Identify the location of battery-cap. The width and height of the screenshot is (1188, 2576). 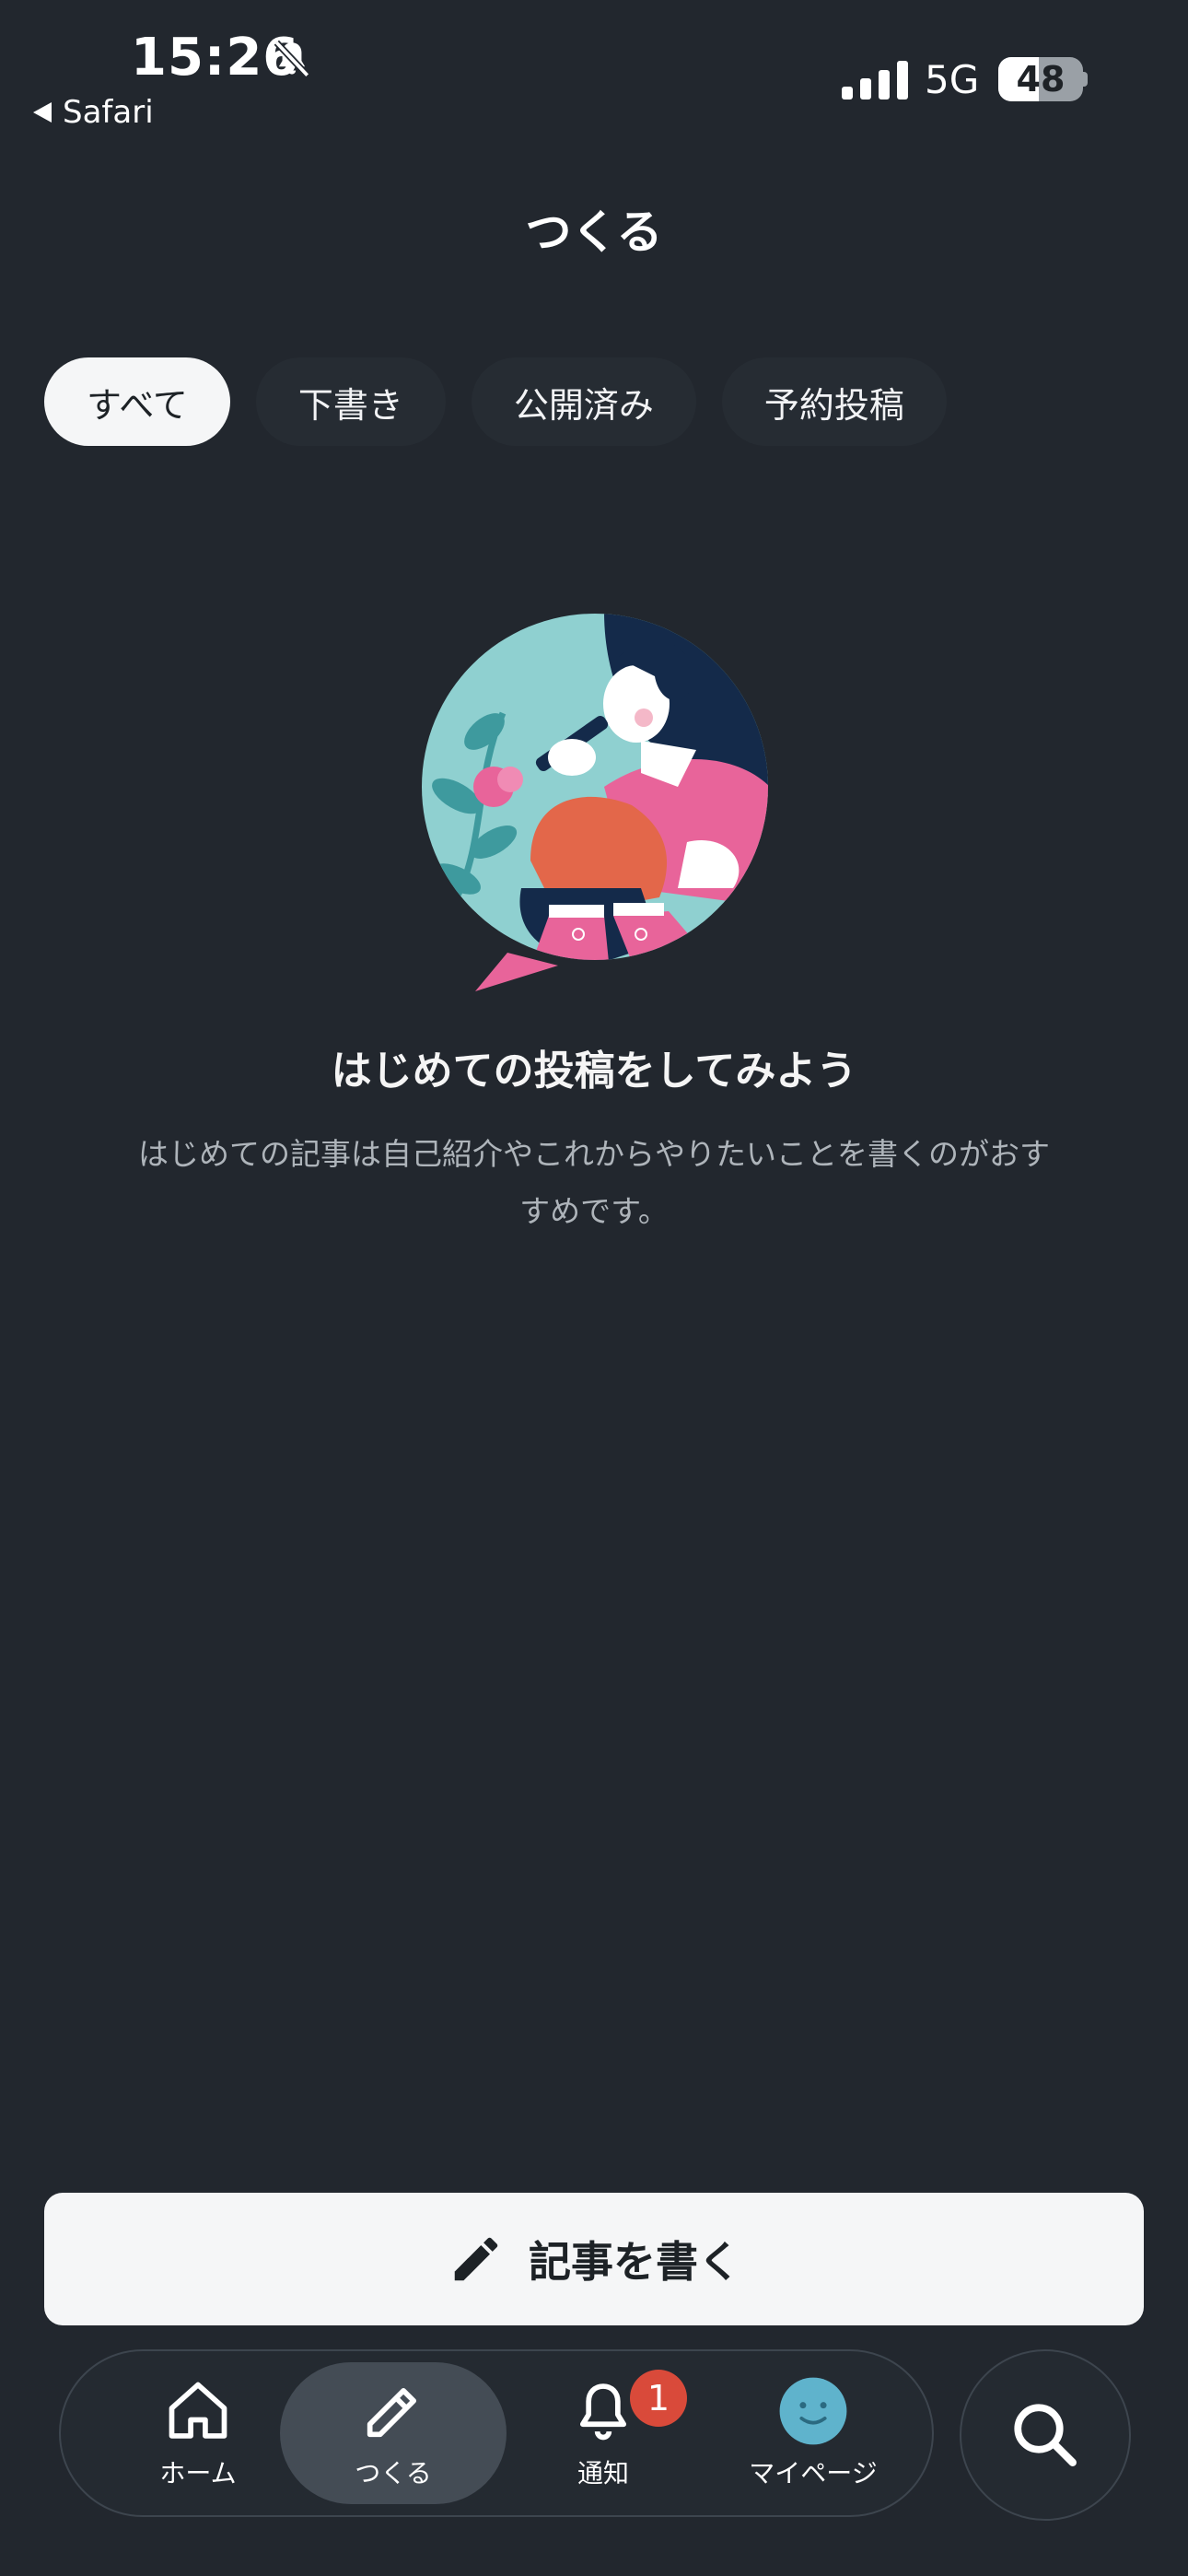
(1084, 79).